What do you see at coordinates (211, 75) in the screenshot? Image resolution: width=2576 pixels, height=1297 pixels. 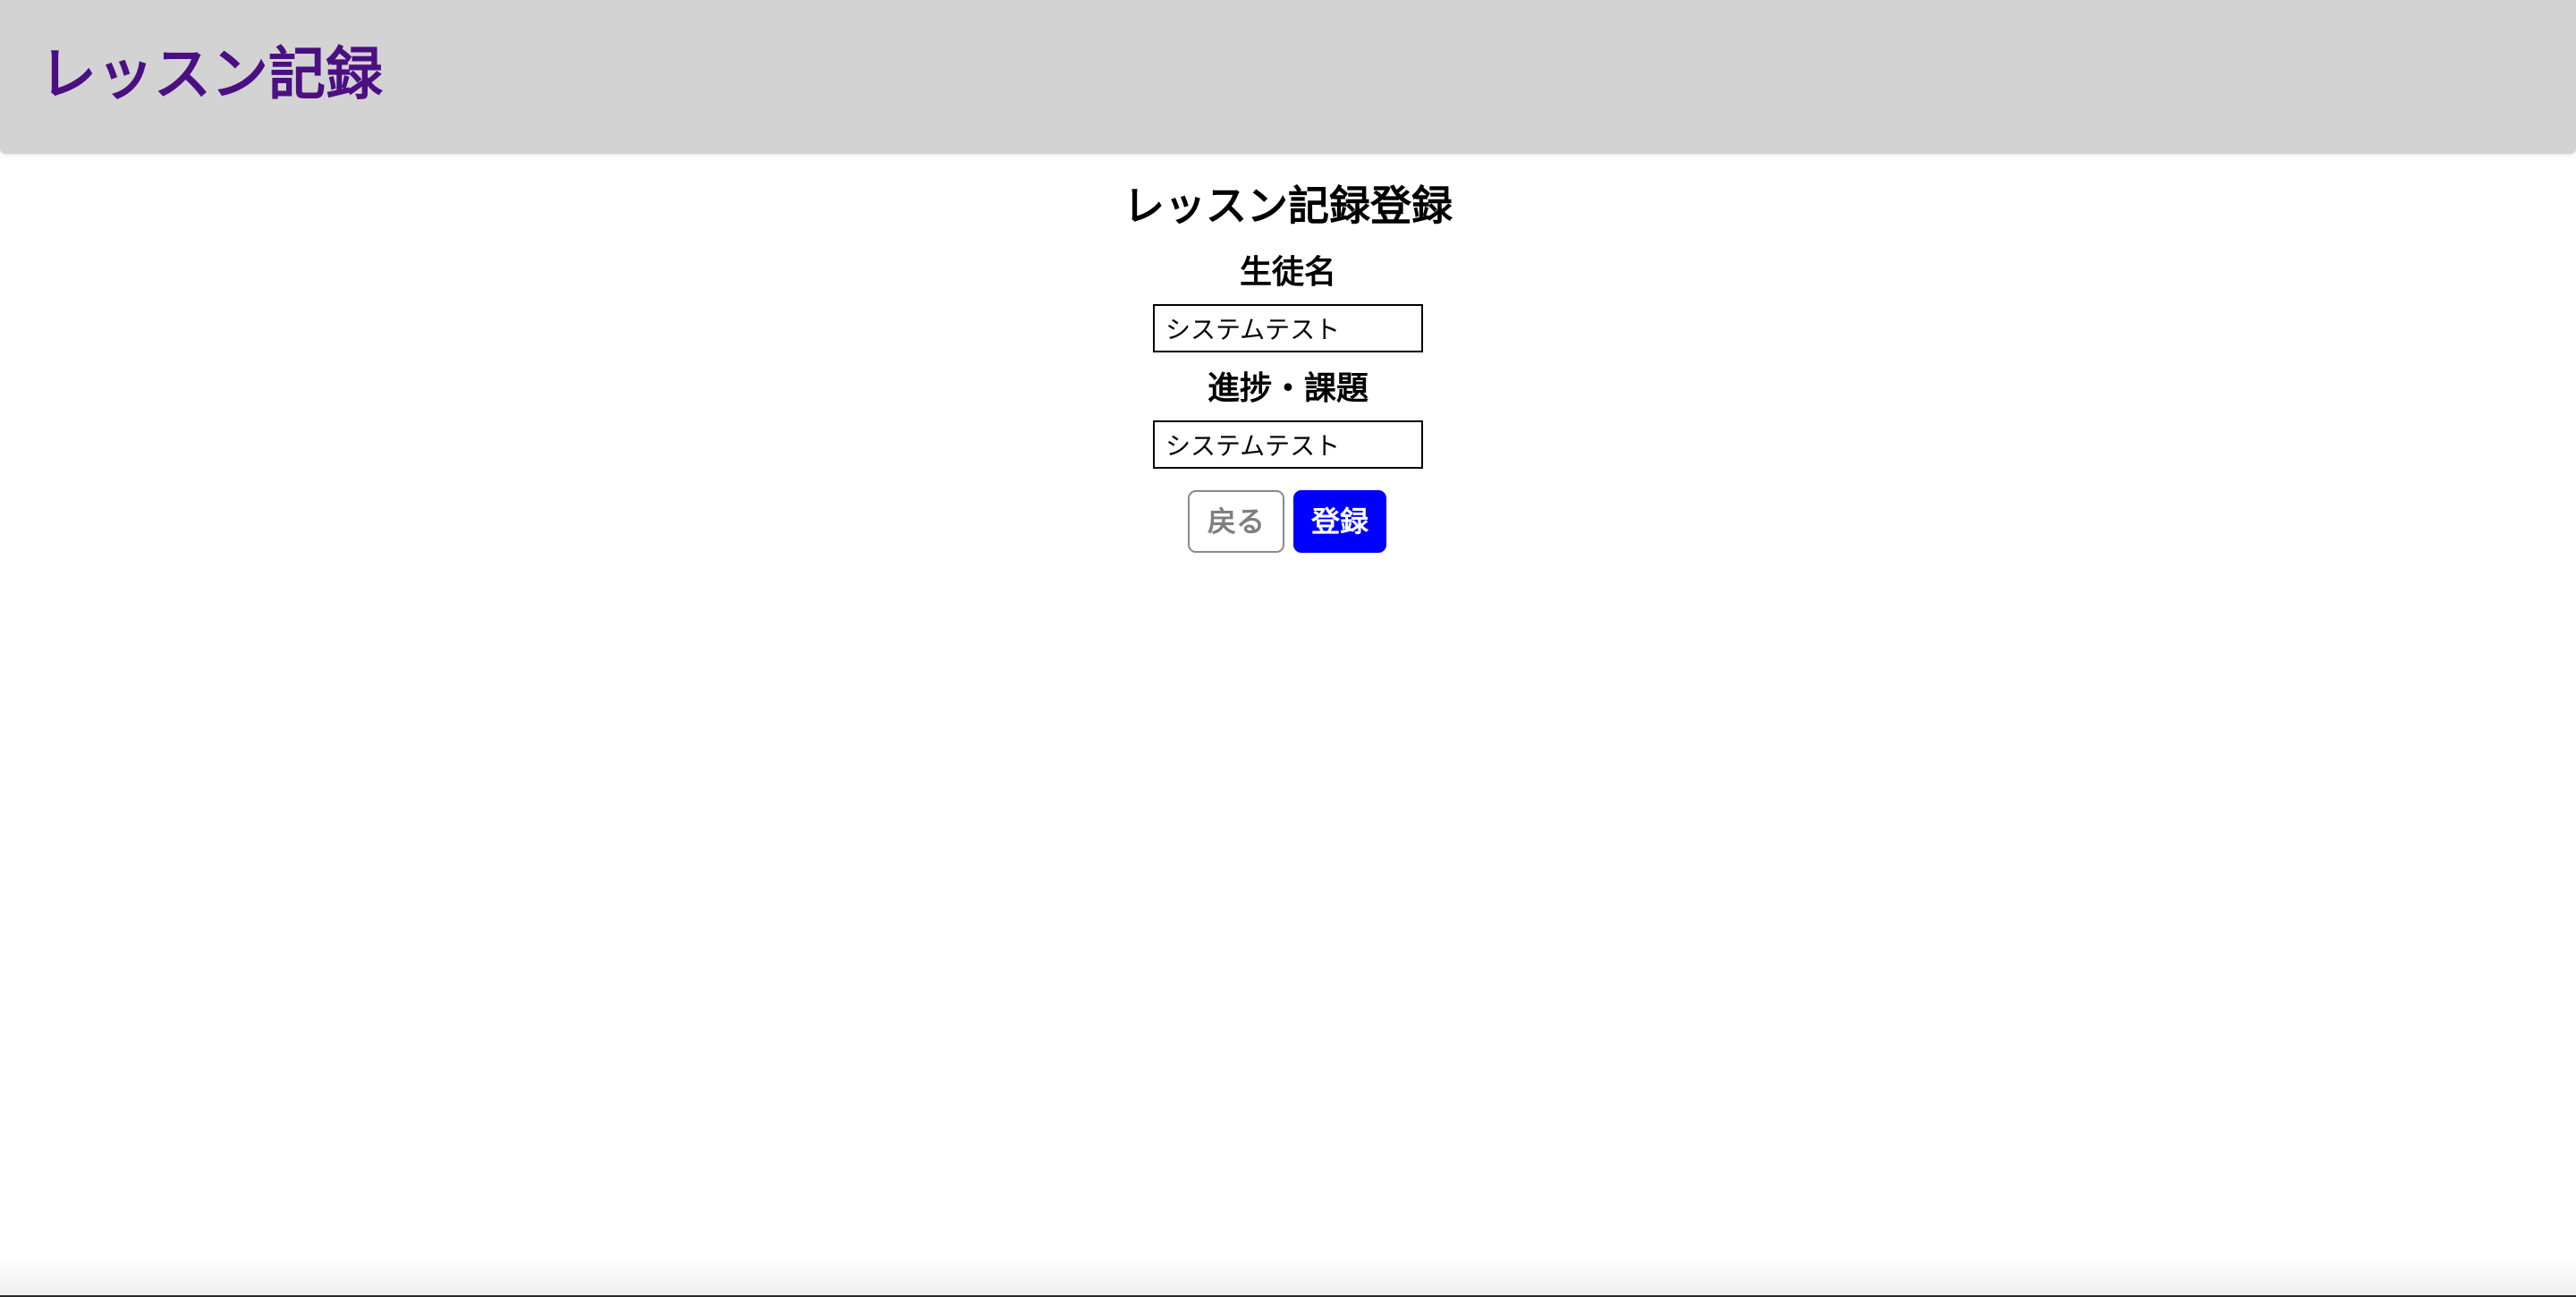 I see `app-title: レッスン記録` at bounding box center [211, 75].